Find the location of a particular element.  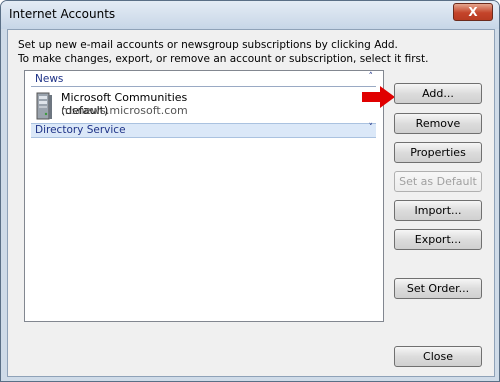

remove-button: Remove is located at coordinates (438, 123).